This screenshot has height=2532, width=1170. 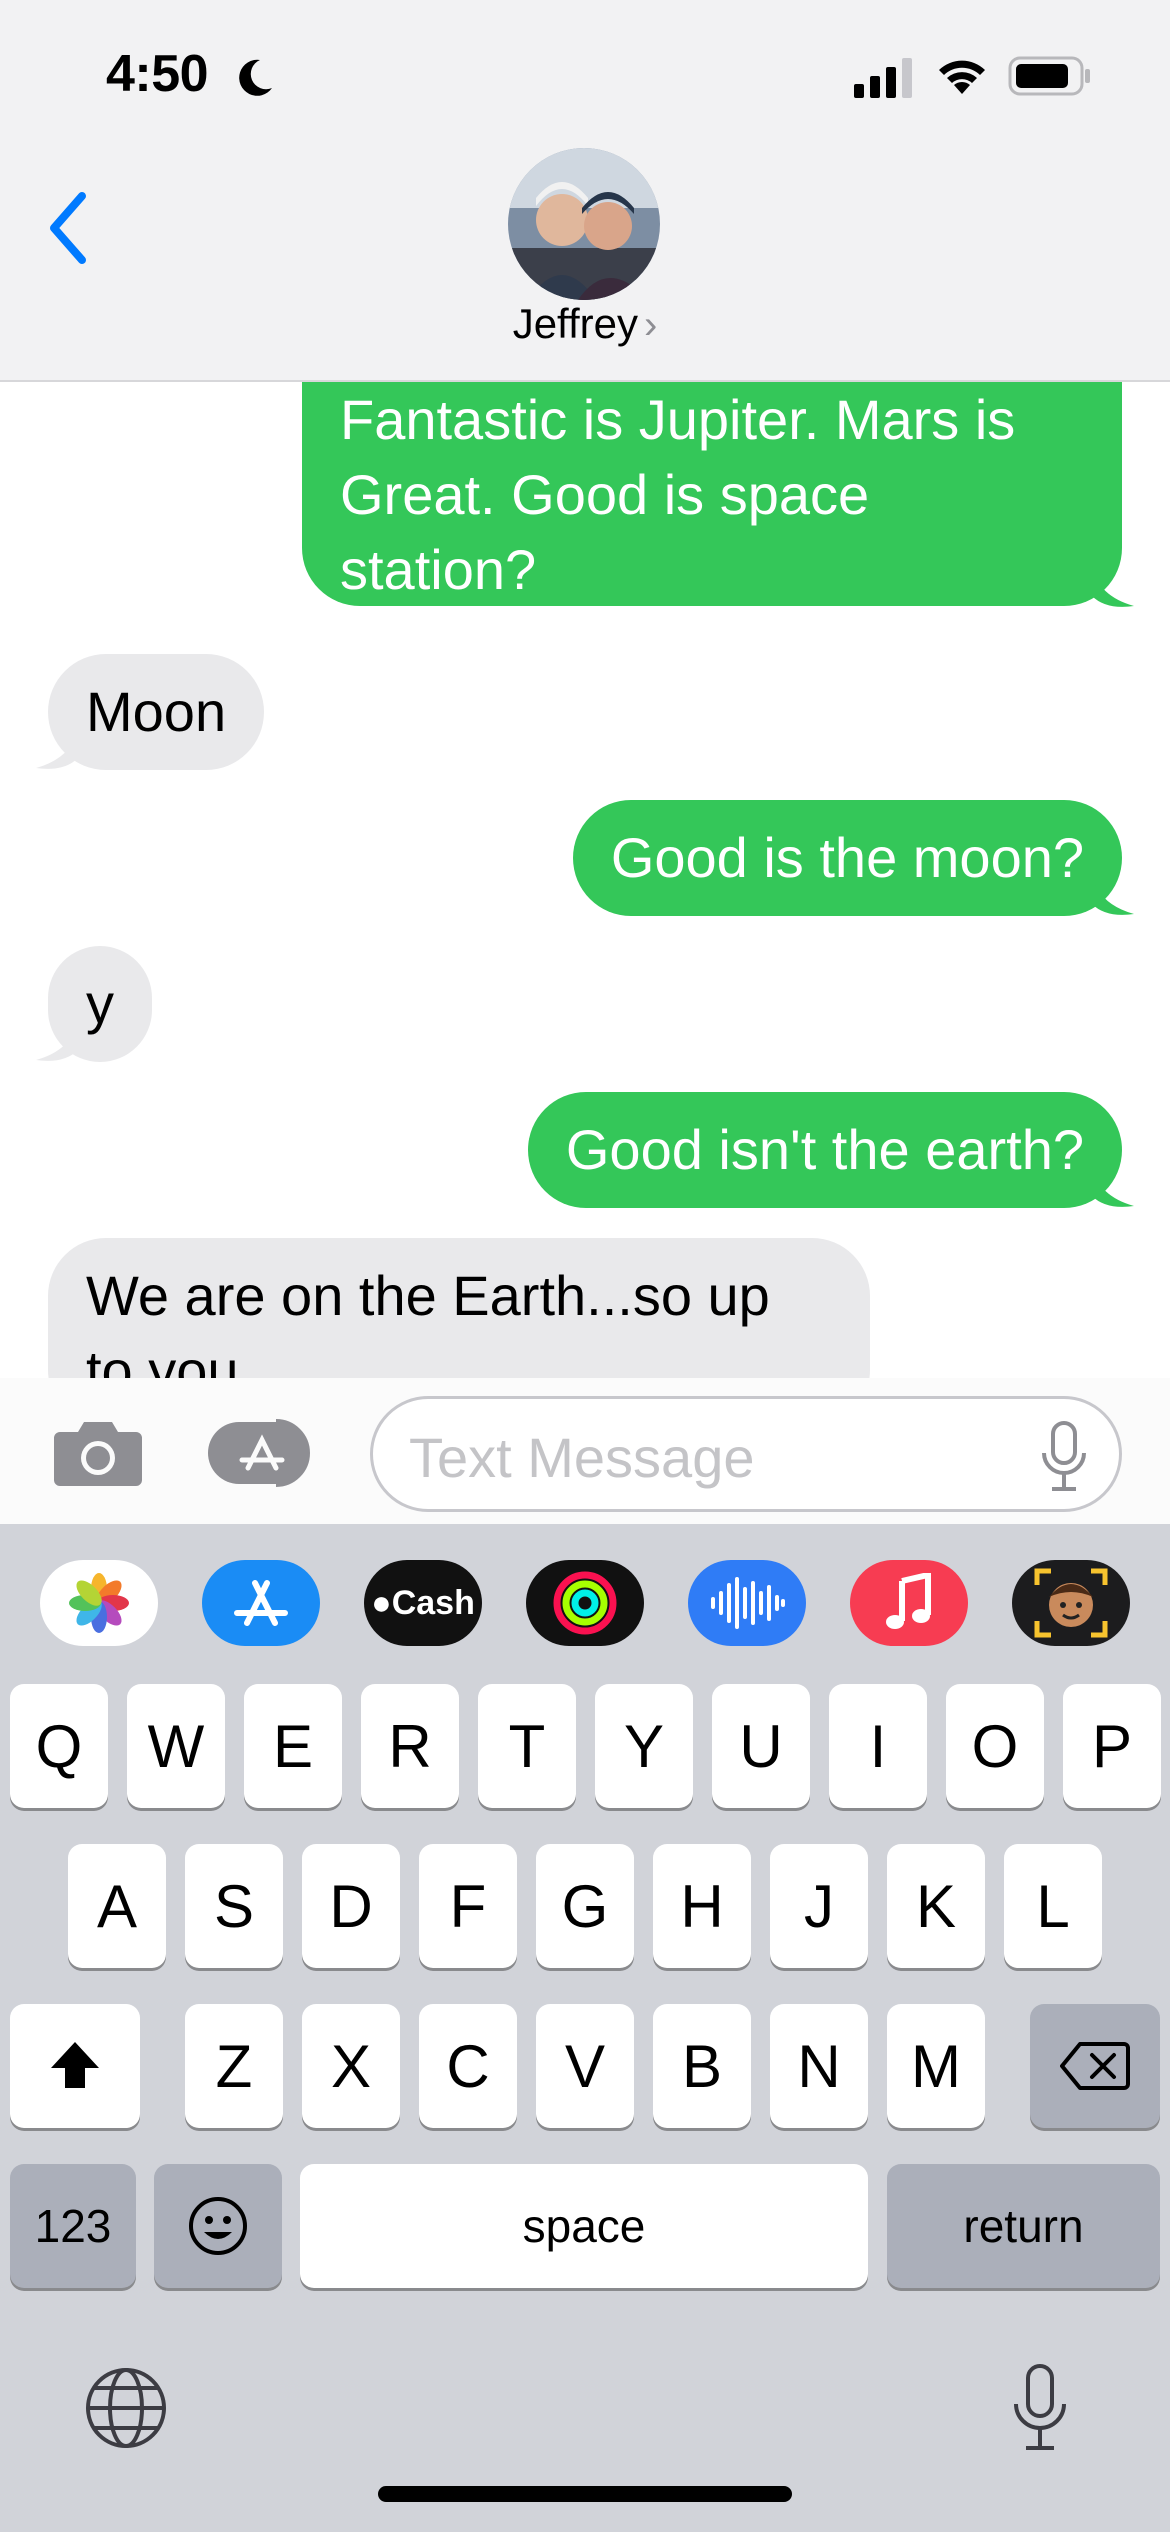 What do you see at coordinates (468, 2066) in the screenshot?
I see `key-c: C` at bounding box center [468, 2066].